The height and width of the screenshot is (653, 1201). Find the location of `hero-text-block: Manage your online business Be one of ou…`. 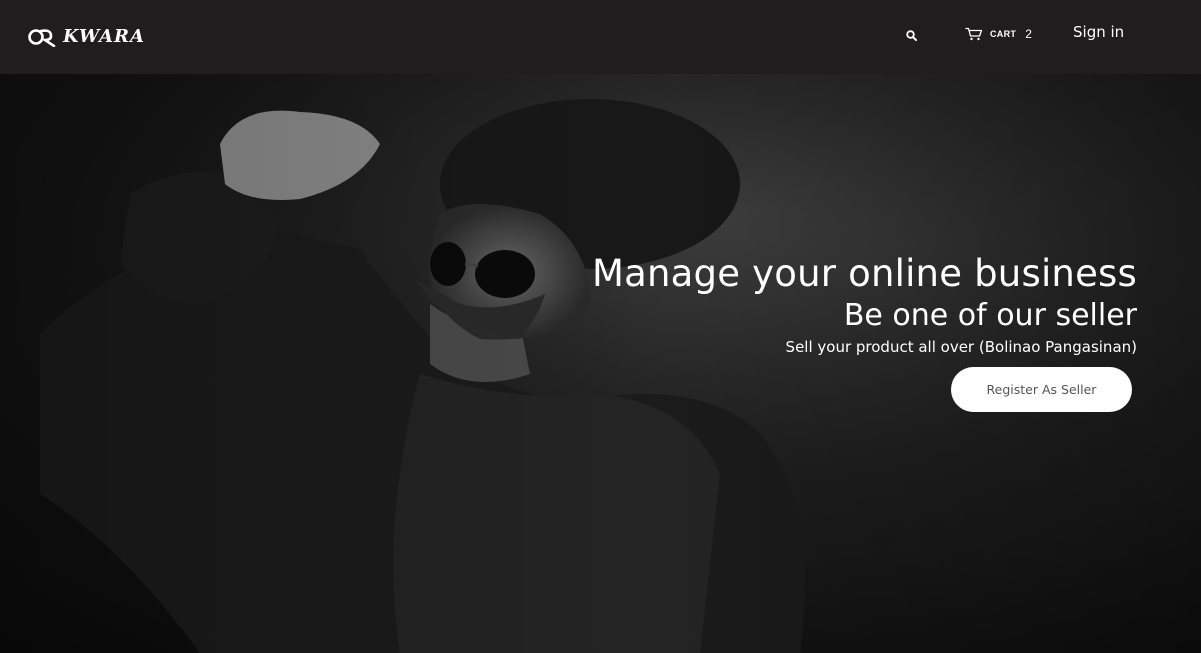

hero-text-block: Manage your online business Be one of ou… is located at coordinates (864, 305).